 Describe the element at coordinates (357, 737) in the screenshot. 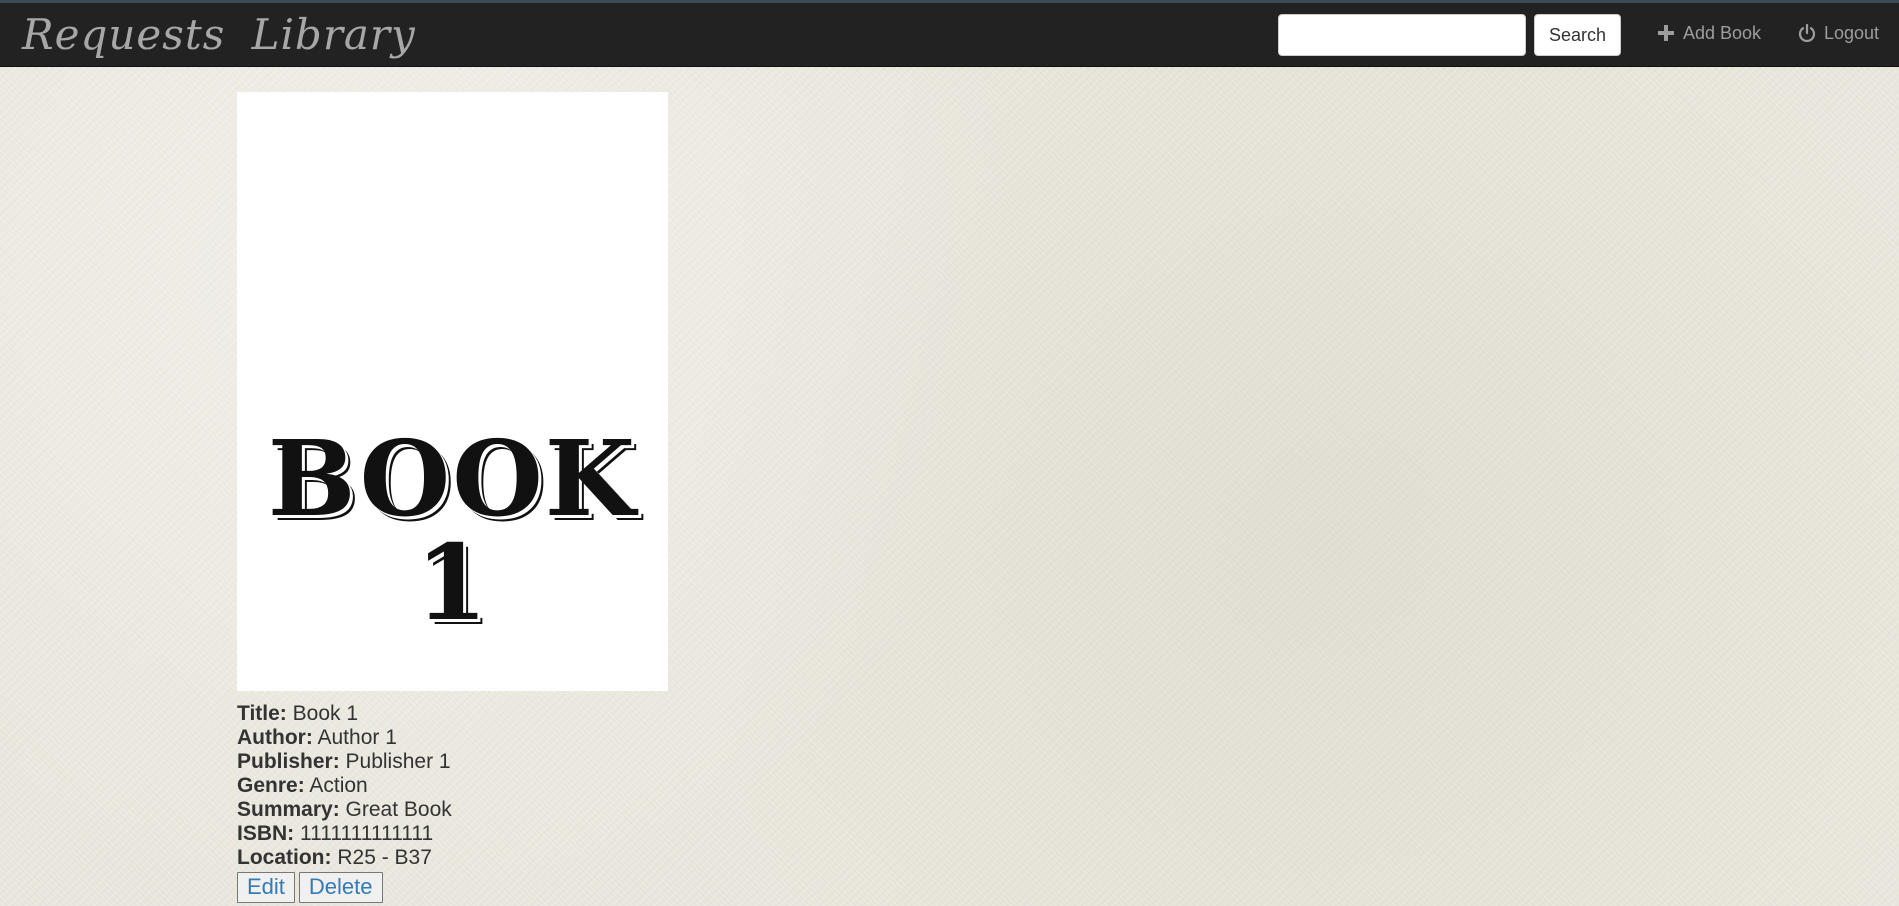

I see `author-value: Author 1` at that location.